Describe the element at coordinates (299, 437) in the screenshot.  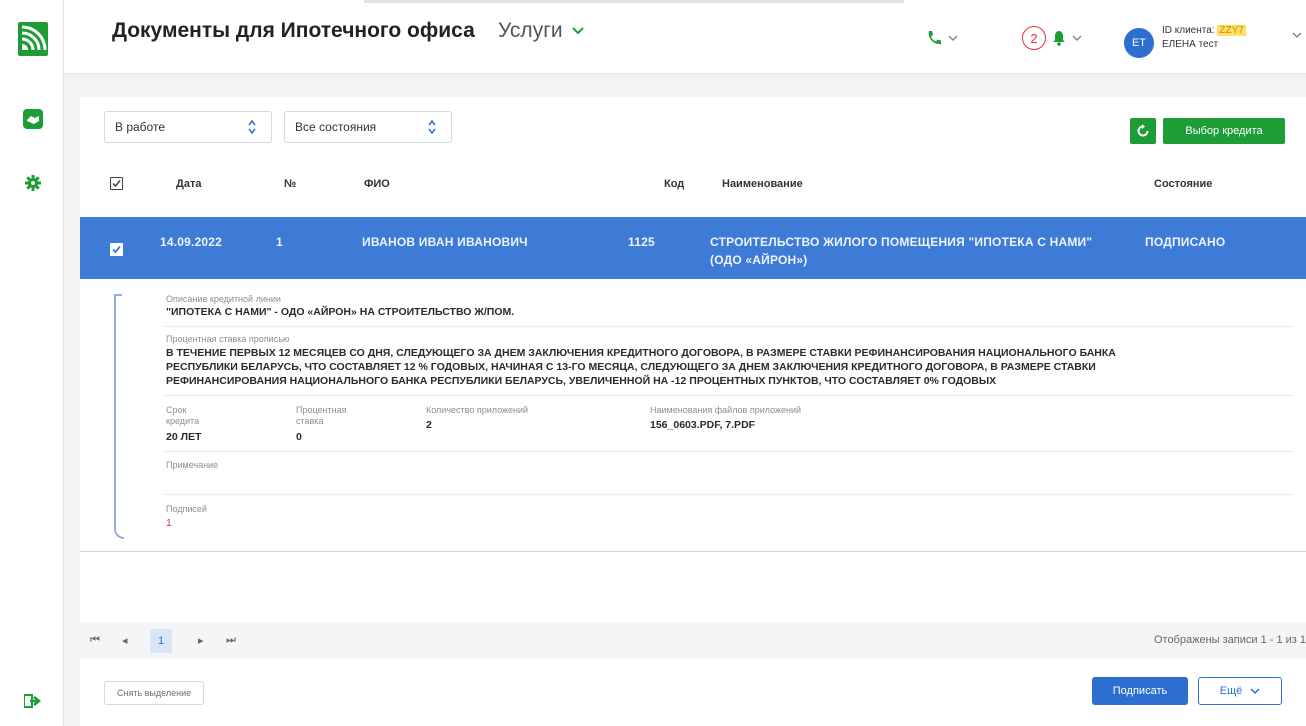
I see `rate-value: 0` at that location.